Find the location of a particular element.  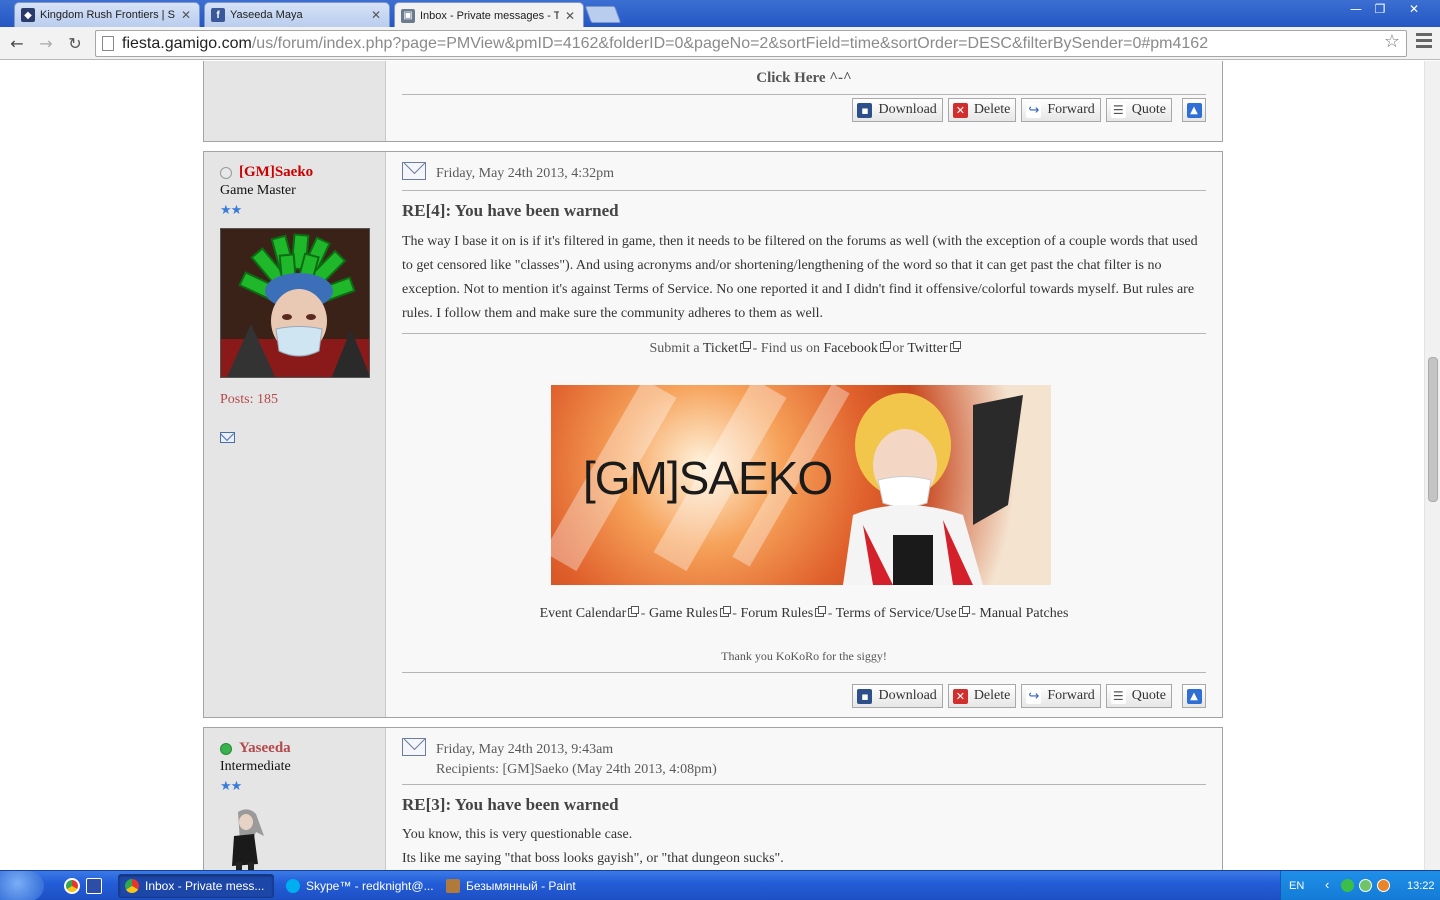

facebook-link: Facebook is located at coordinates (850, 348).